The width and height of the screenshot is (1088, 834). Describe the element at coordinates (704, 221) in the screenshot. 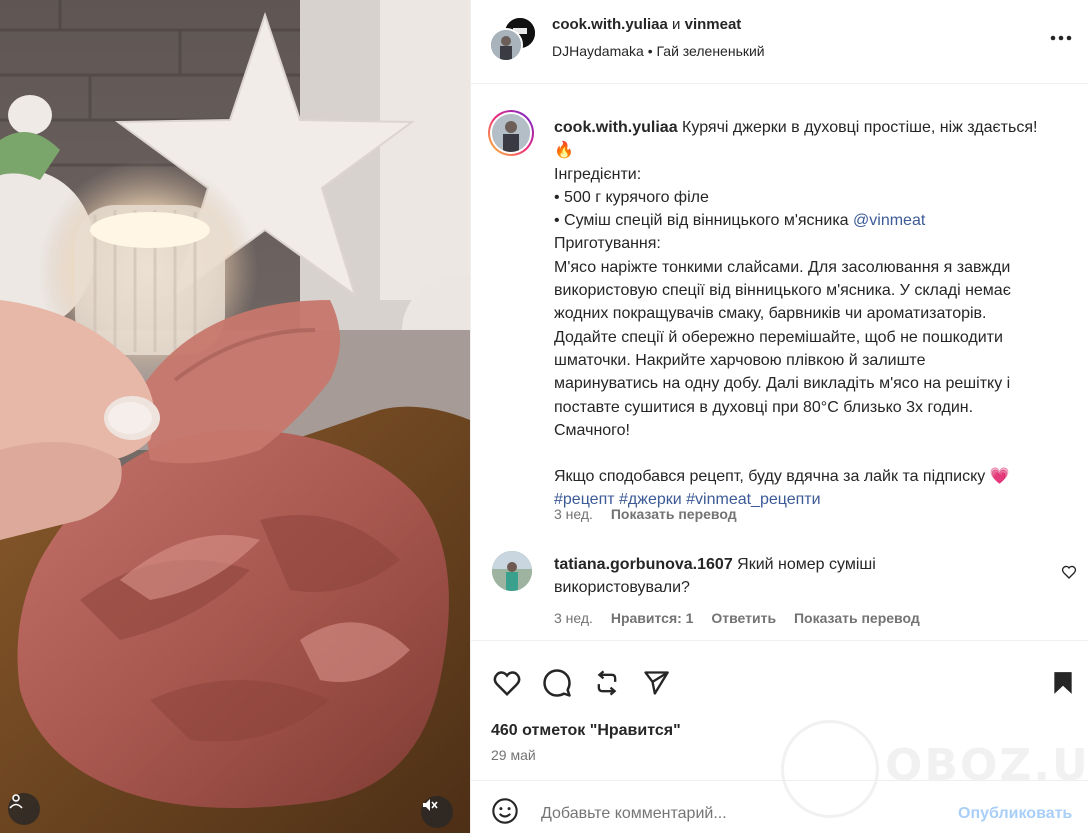

I see `caption-line: • Суміш спецій від вінницького м'ясника` at that location.